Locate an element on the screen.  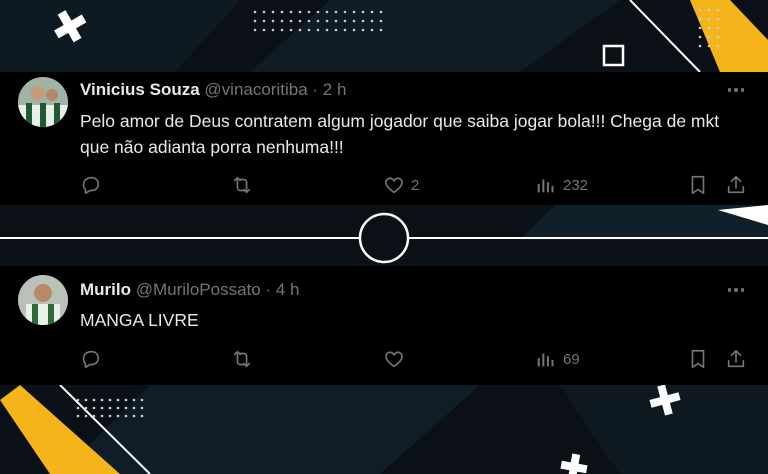
timestamp: 2 h is located at coordinates (335, 89).